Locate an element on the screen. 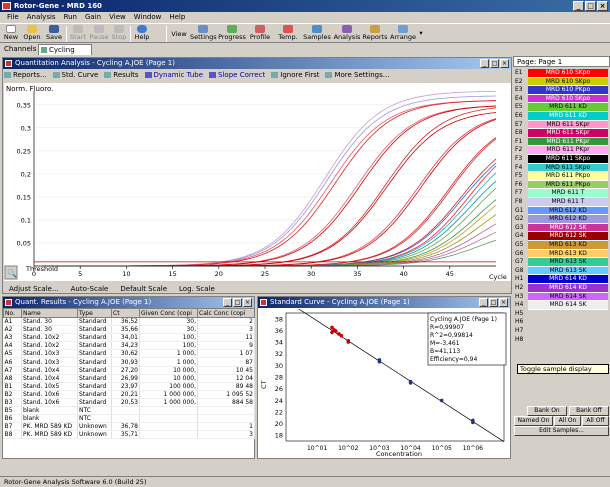  stop-button: Stop is located at coordinates (119, 34).